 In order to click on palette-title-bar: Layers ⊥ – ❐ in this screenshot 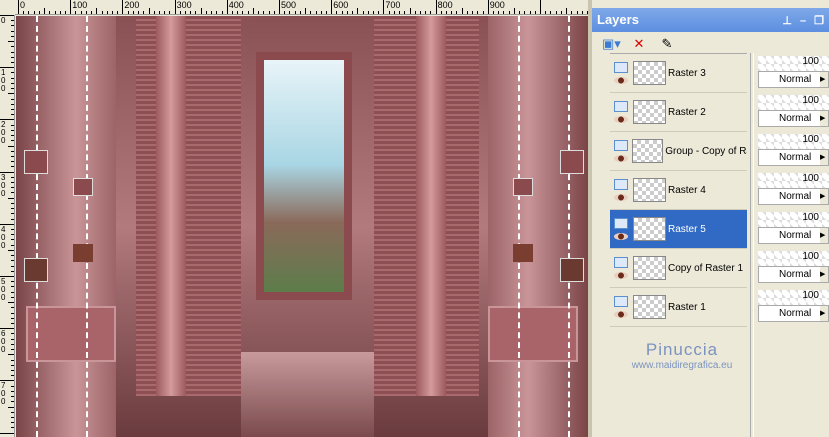, I will do `click(710, 20)`.